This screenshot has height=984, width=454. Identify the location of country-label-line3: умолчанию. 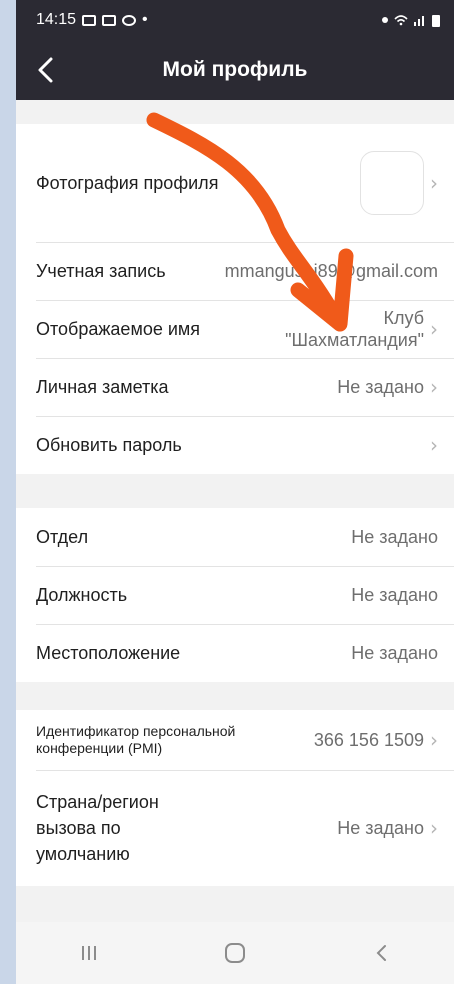
(83, 854).